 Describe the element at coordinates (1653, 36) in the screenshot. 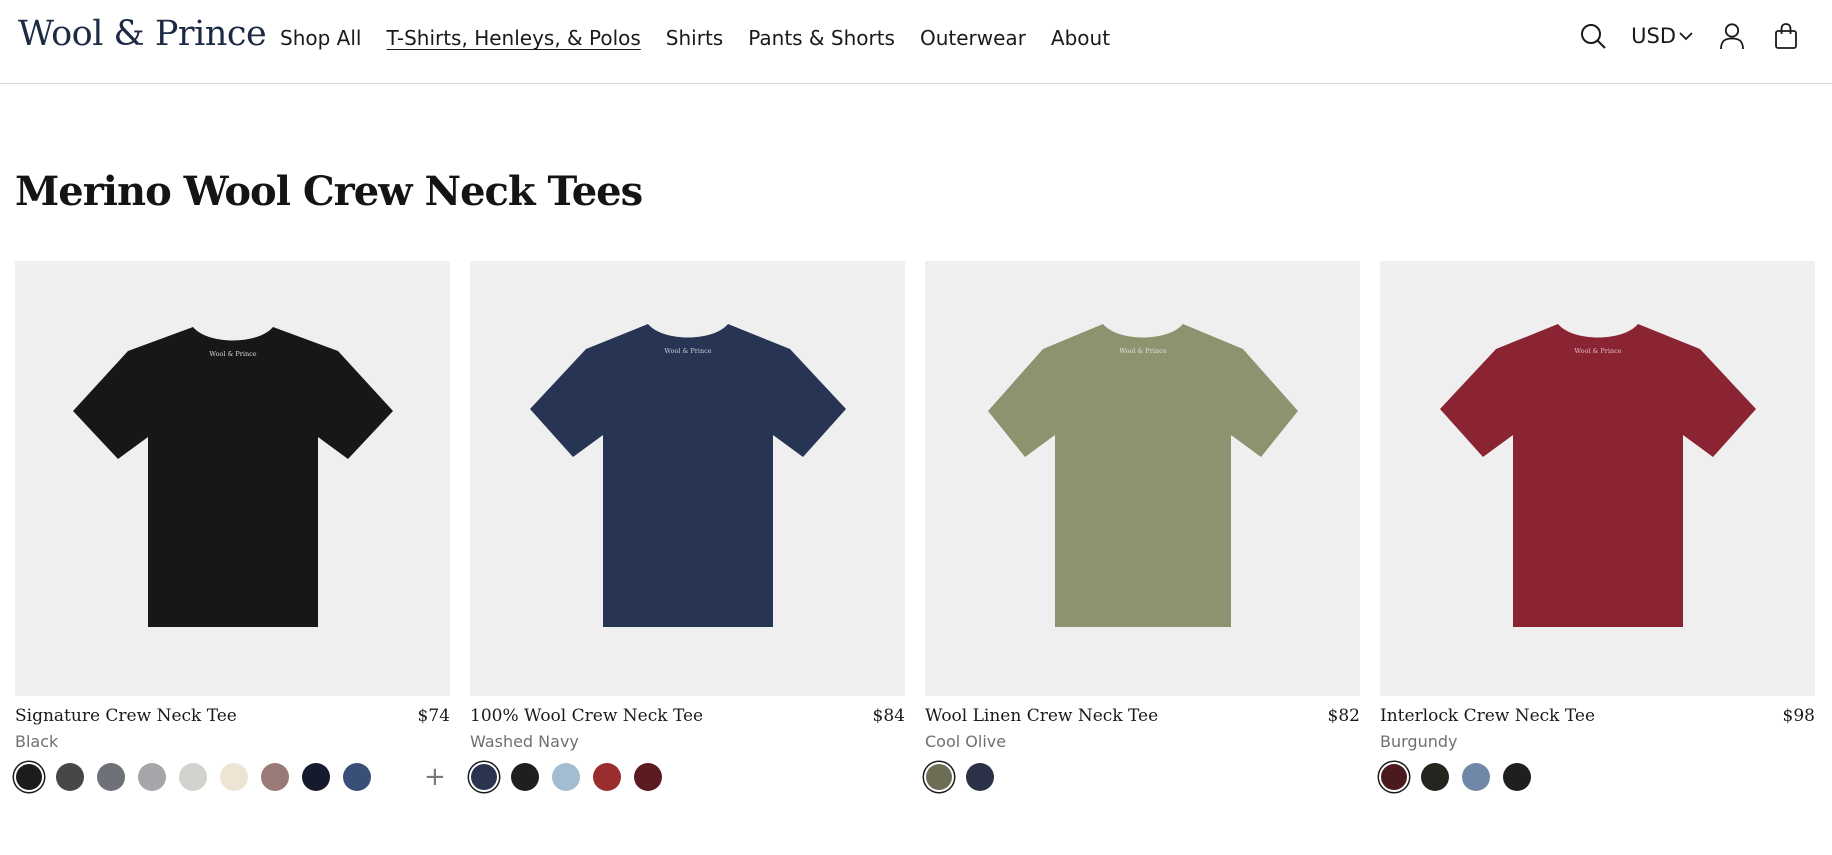

I see `currency-label: USD` at that location.